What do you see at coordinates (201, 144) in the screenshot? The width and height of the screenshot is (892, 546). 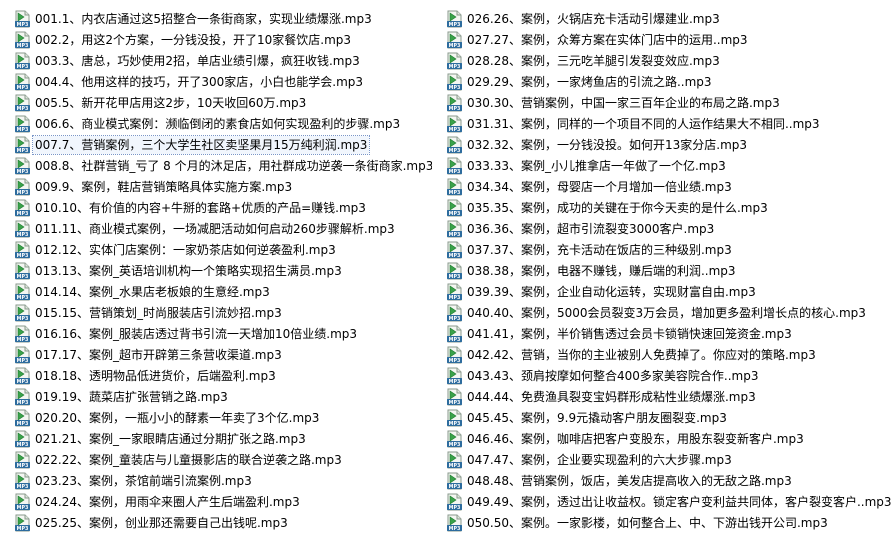 I see `file-name: 007.7、营销案例，三个大学生社区卖坚果月15万纯利润.mp3` at bounding box center [201, 144].